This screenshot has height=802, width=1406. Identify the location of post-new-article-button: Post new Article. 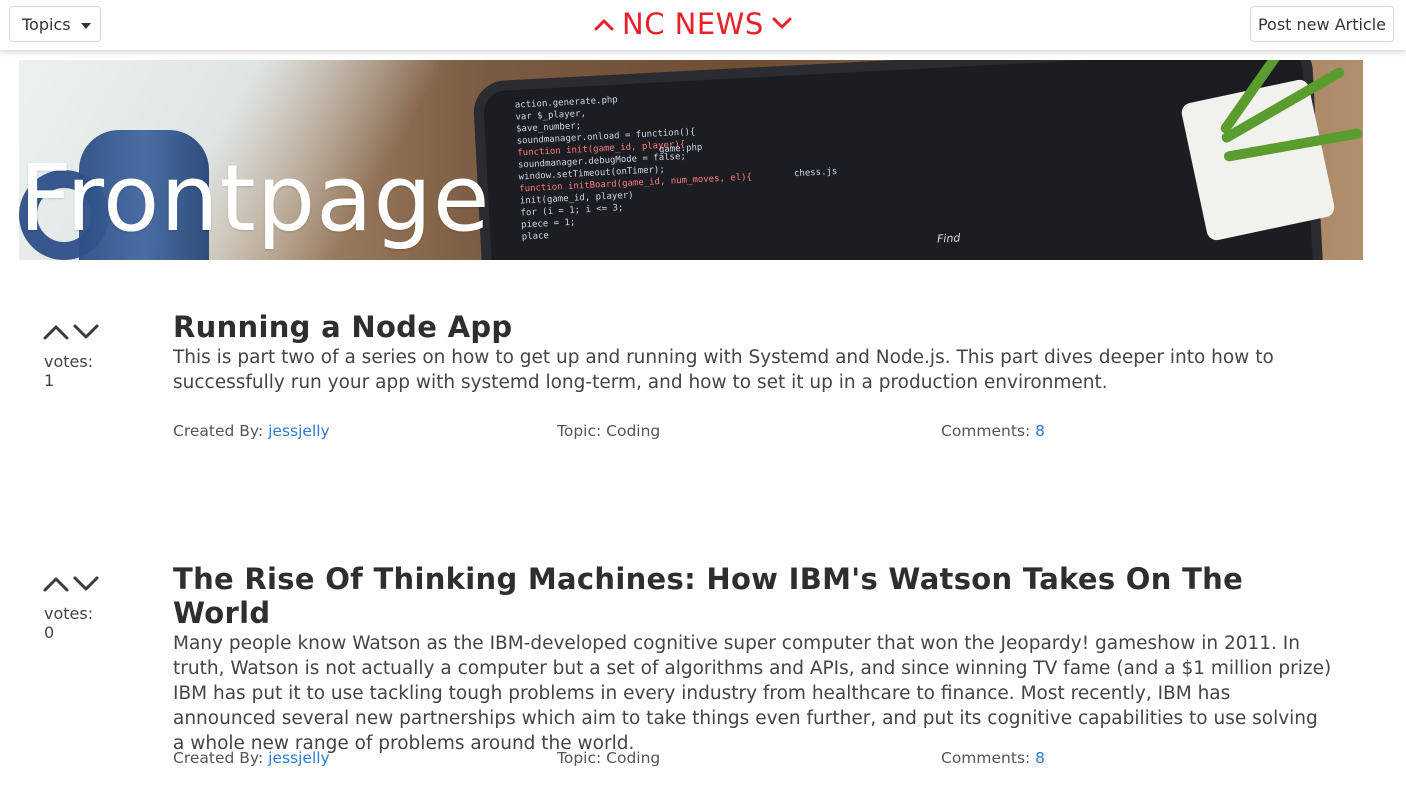
(1322, 24).